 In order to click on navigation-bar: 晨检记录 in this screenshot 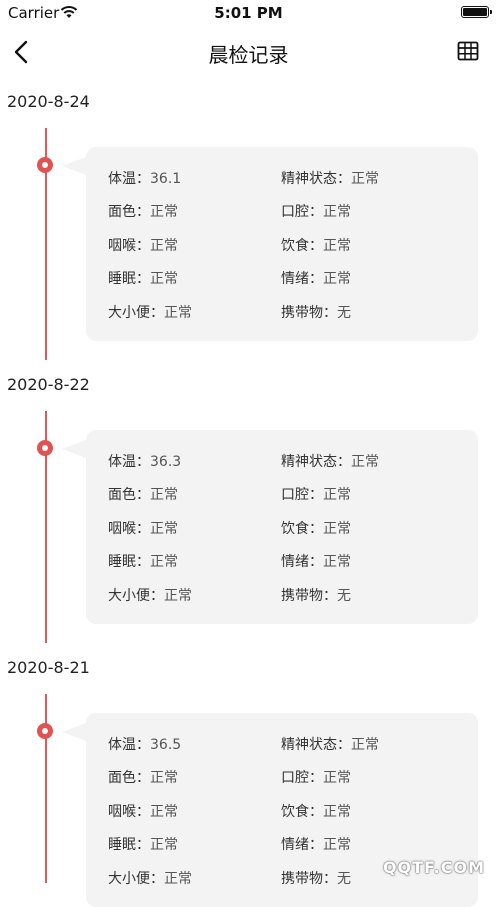, I will do `click(248, 52)`.